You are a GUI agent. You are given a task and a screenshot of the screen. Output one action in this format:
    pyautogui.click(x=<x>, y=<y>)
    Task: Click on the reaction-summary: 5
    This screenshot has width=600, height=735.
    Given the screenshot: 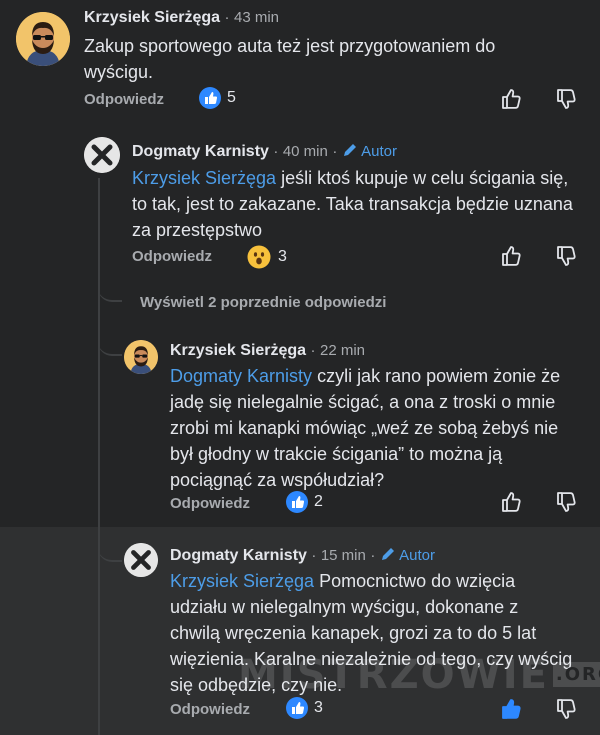 What is the action you would take?
    pyautogui.click(x=217, y=98)
    